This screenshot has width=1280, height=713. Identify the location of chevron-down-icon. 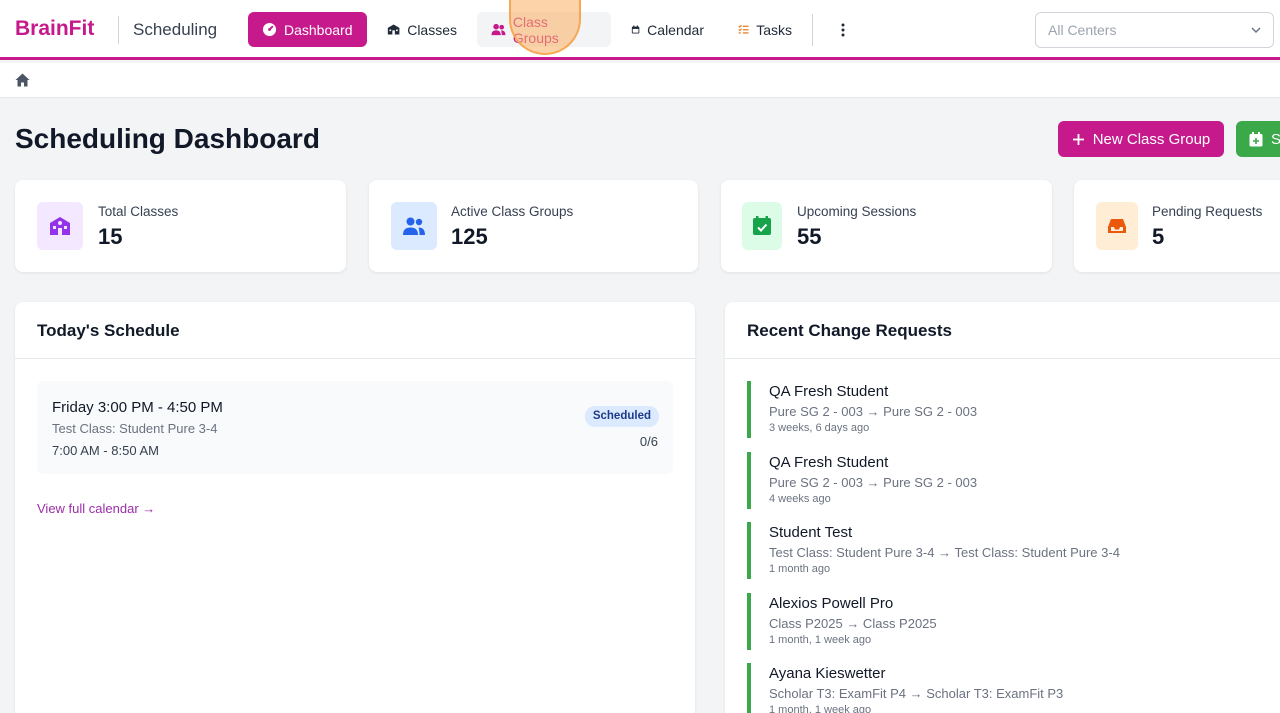
(1256, 30).